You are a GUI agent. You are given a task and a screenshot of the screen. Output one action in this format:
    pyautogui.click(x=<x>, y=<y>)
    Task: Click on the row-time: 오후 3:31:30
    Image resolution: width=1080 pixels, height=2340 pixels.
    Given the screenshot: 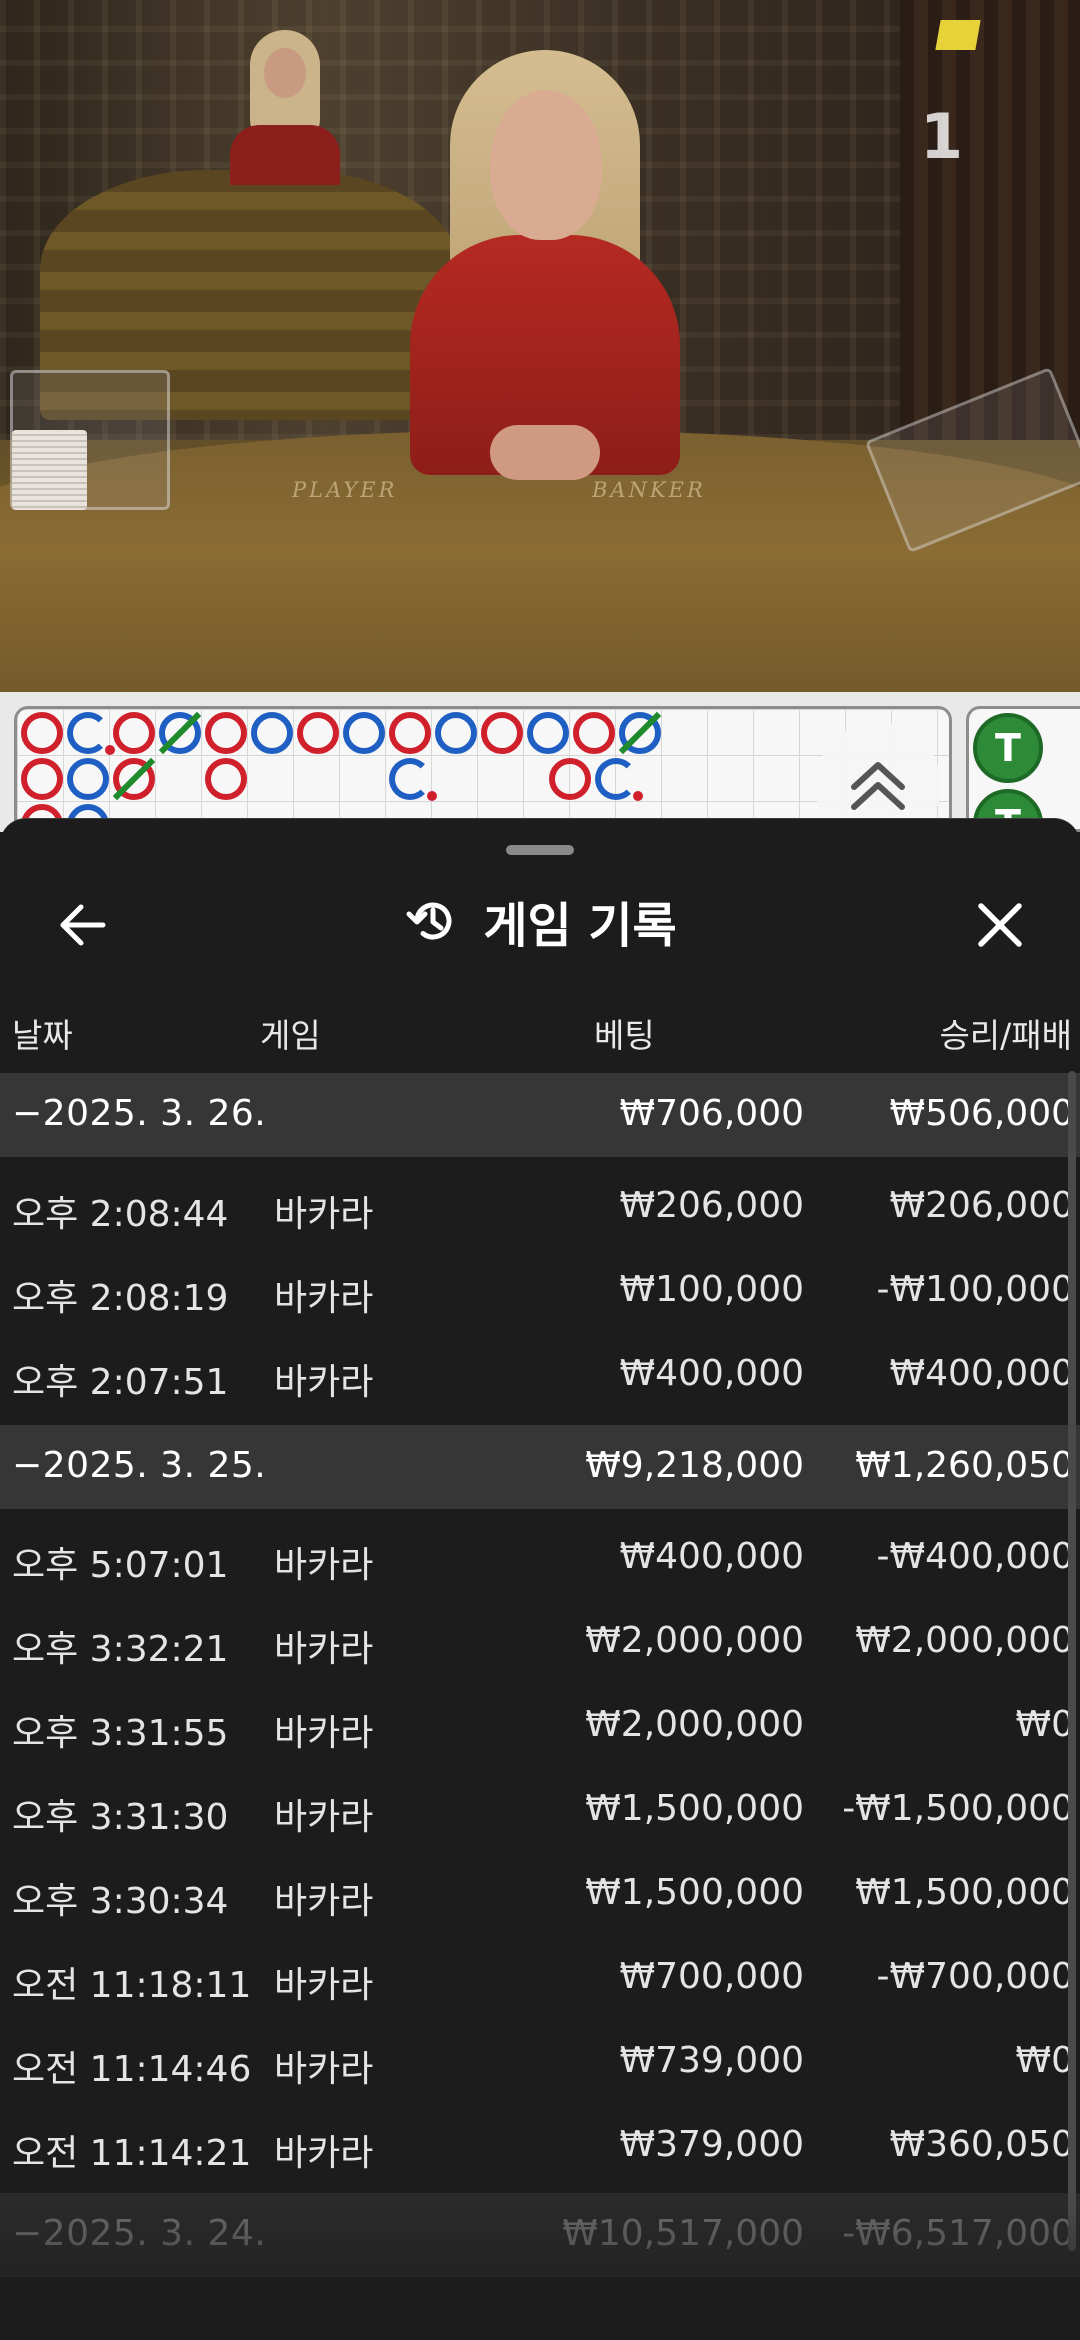 What is the action you would take?
    pyautogui.click(x=120, y=1817)
    